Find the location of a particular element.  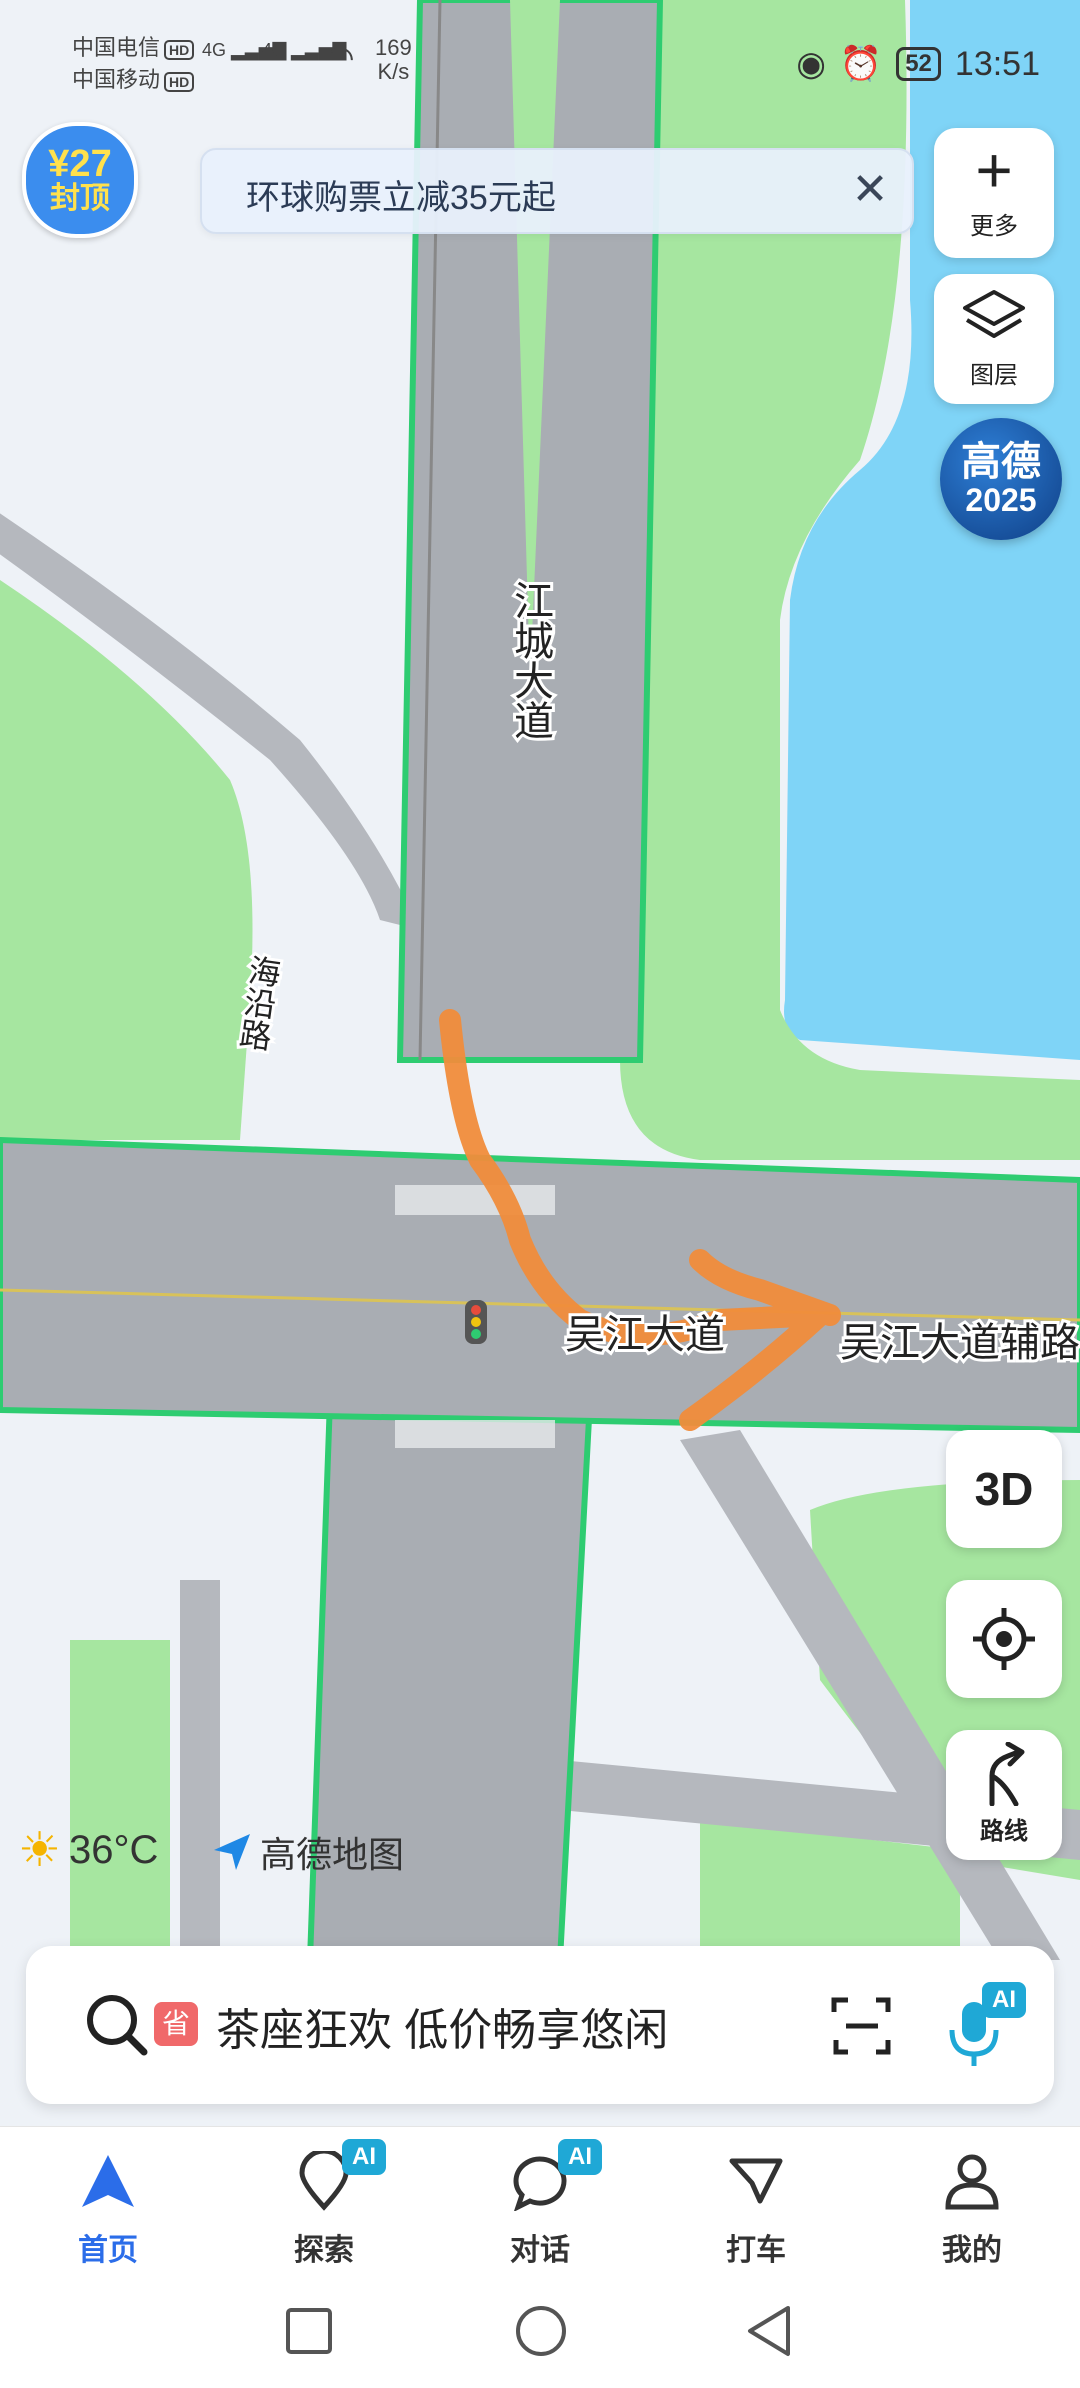

road-label-north: 江城大道 is located at coordinates (530, 660).